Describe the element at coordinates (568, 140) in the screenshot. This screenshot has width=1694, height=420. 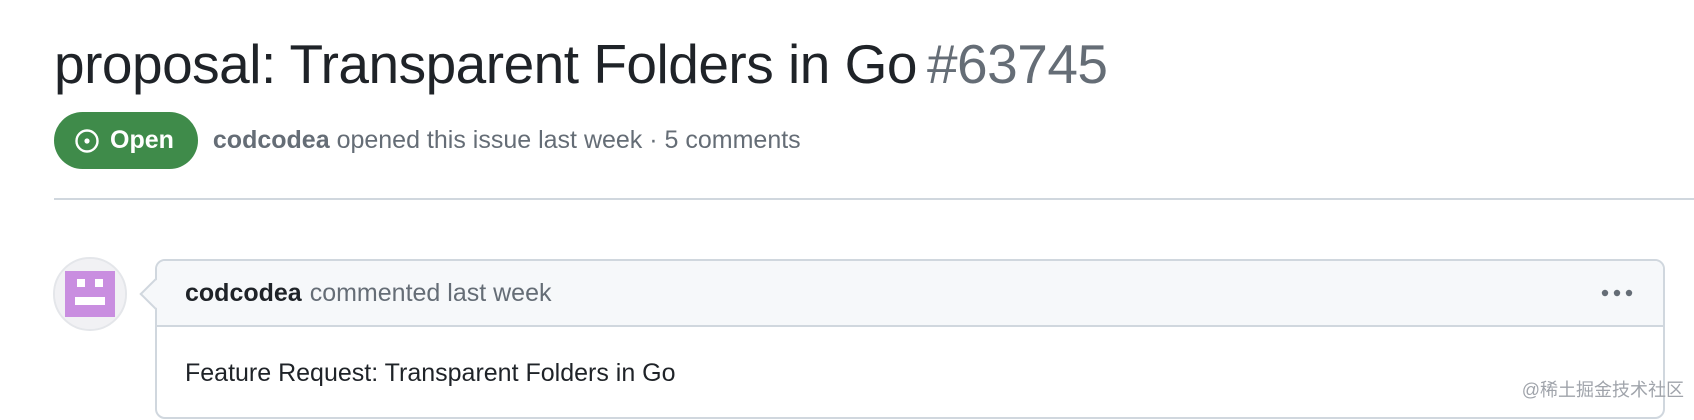
I see `issue-meta-suffix: opened this issue last week · 5 comments` at that location.